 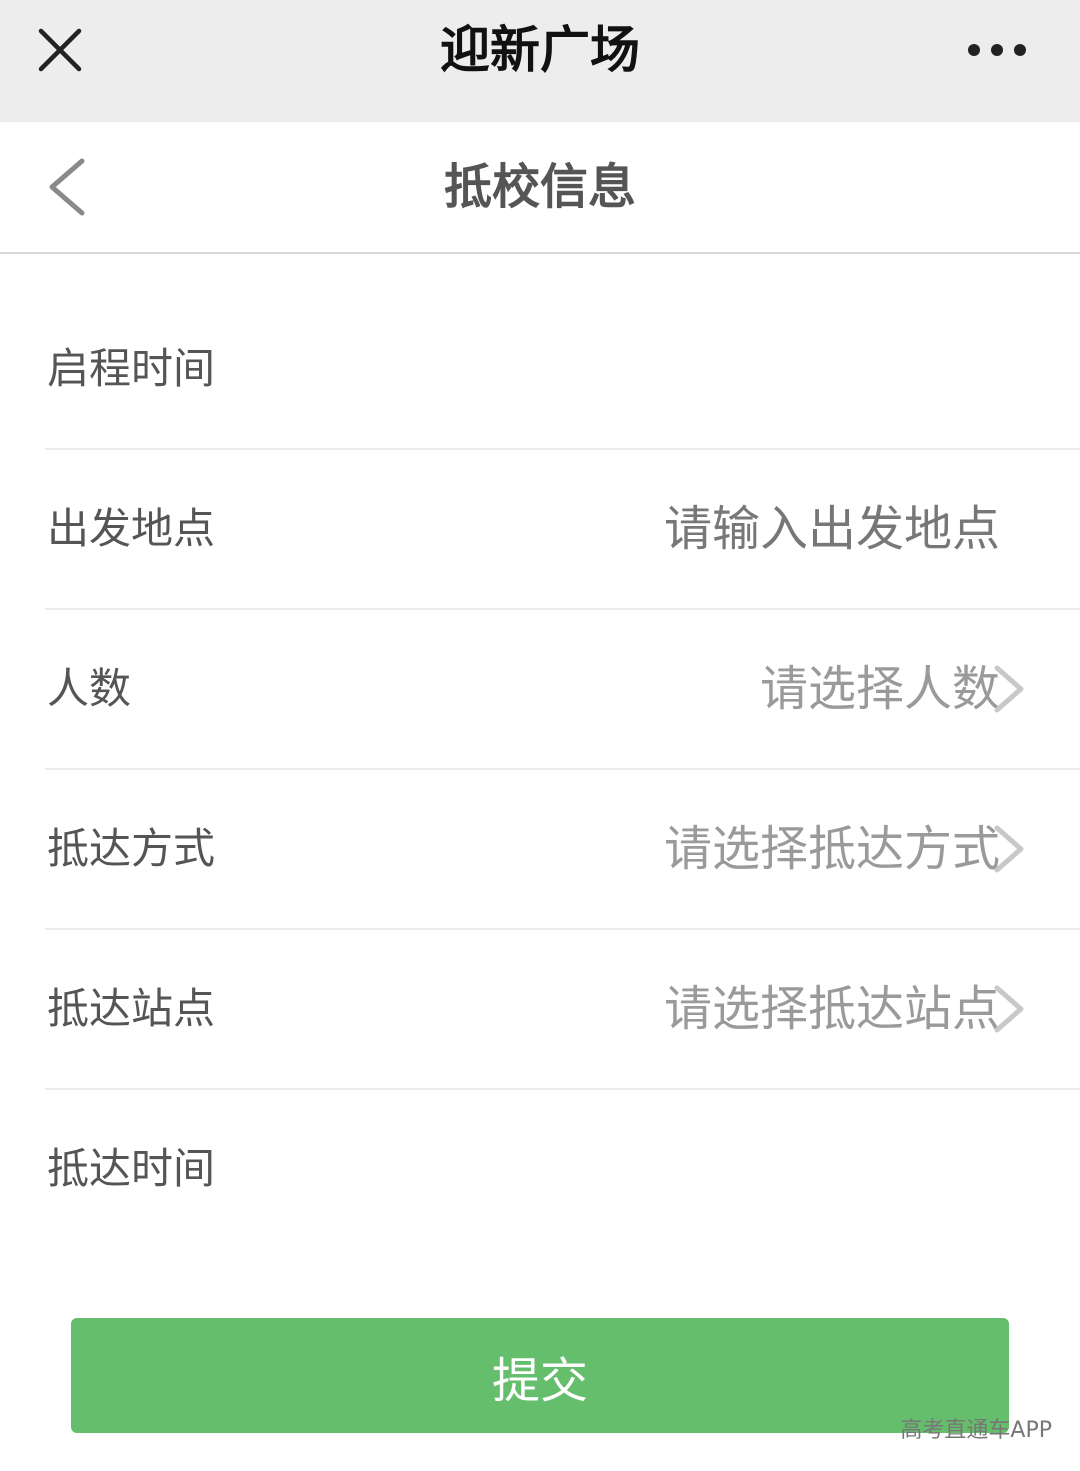 What do you see at coordinates (562, 1169) in the screenshot?
I see `arrival-time-row: 抵达时间` at bounding box center [562, 1169].